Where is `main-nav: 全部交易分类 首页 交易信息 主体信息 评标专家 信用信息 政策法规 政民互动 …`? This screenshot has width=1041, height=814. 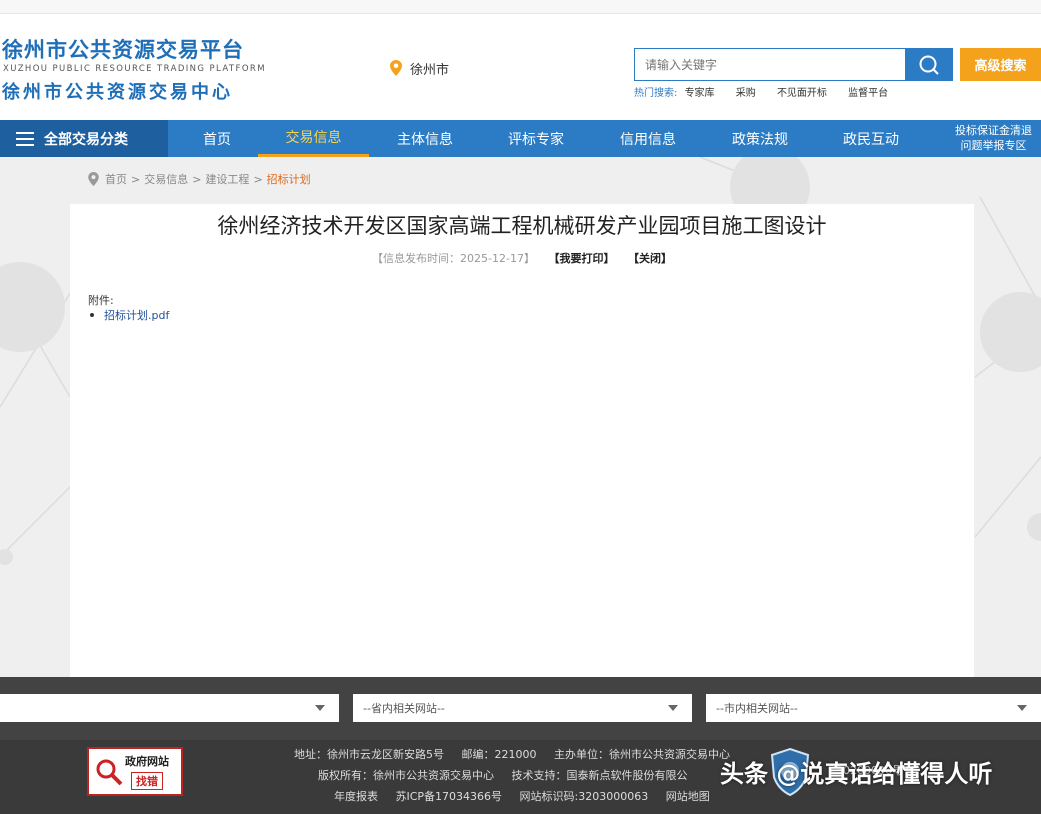 main-nav: 全部交易分类 首页 交易信息 主体信息 评标专家 信用信息 政策法规 政民互动 … is located at coordinates (520, 138).